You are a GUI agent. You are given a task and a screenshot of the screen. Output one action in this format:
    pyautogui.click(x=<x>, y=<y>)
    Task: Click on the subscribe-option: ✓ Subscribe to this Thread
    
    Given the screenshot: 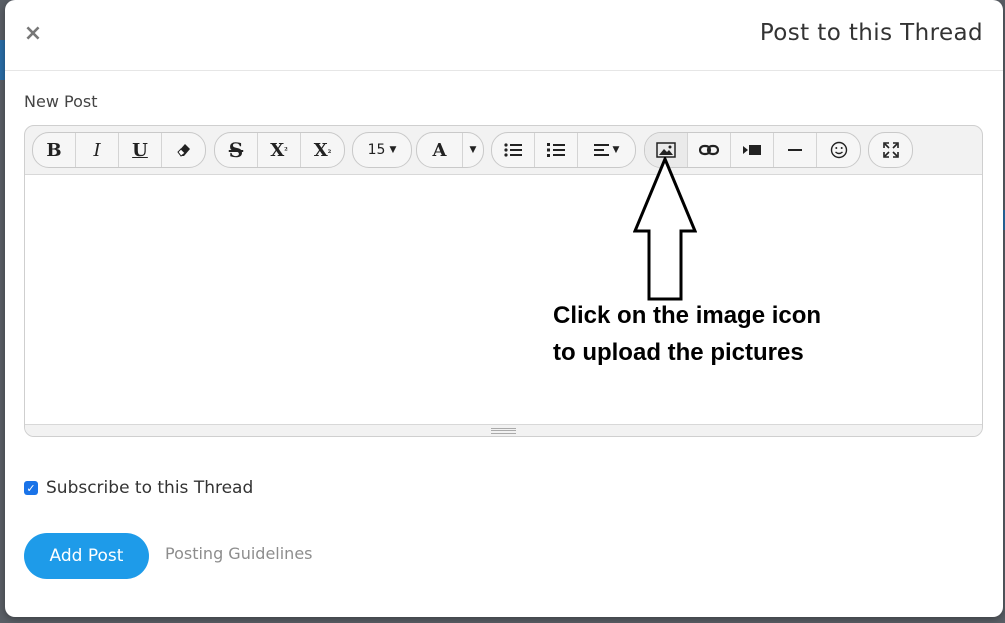 What is the action you would take?
    pyautogui.click(x=138, y=488)
    